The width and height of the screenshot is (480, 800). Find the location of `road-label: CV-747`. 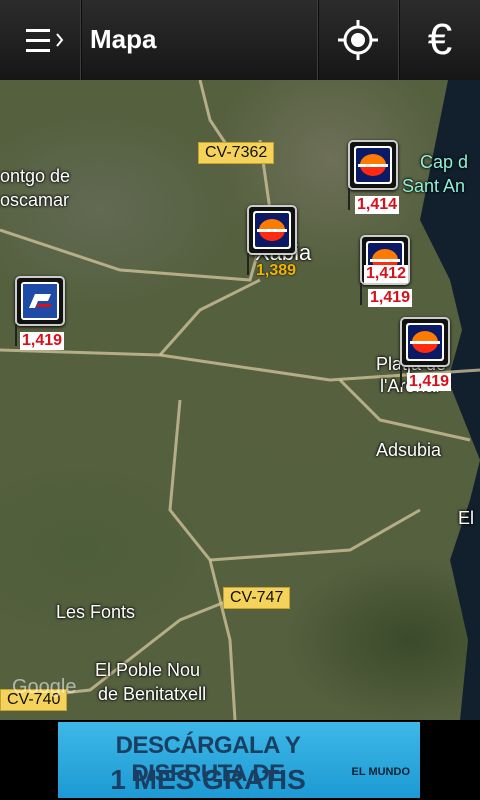

road-label: CV-747 is located at coordinates (257, 598).